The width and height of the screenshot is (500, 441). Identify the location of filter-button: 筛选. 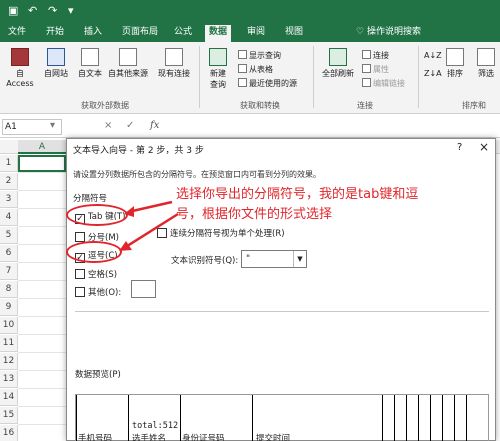
(486, 63).